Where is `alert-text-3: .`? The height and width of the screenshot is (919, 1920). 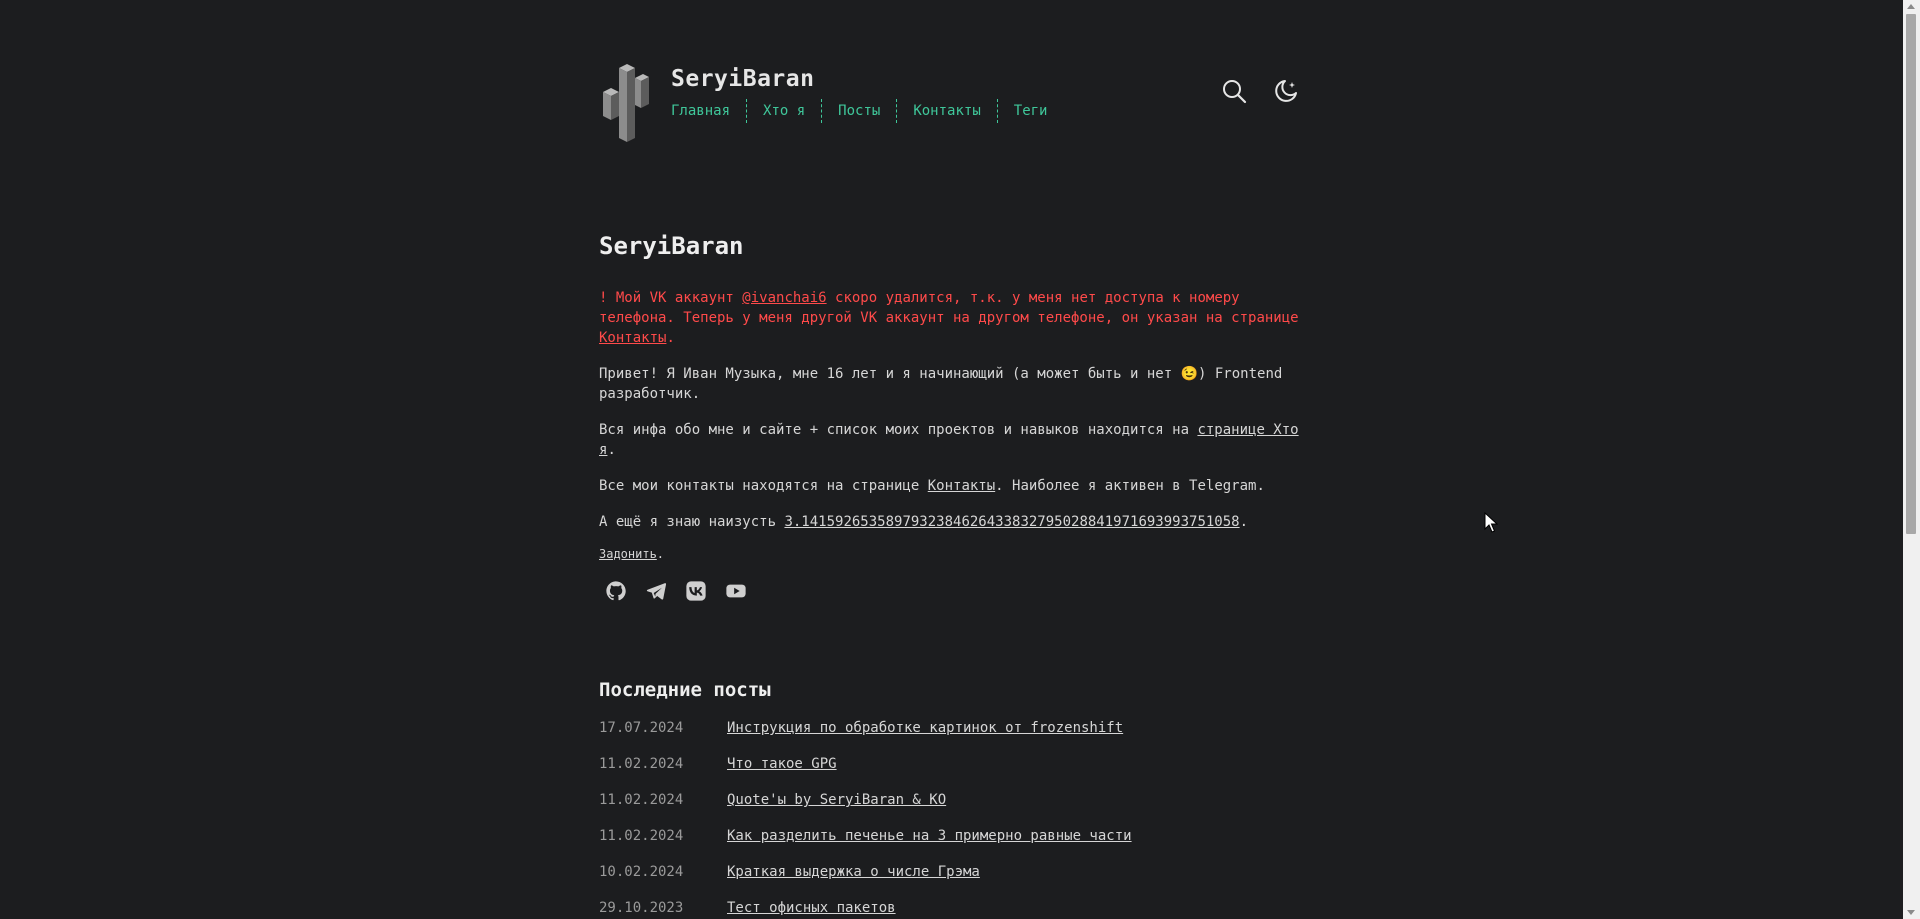 alert-text-3: . is located at coordinates (670, 338).